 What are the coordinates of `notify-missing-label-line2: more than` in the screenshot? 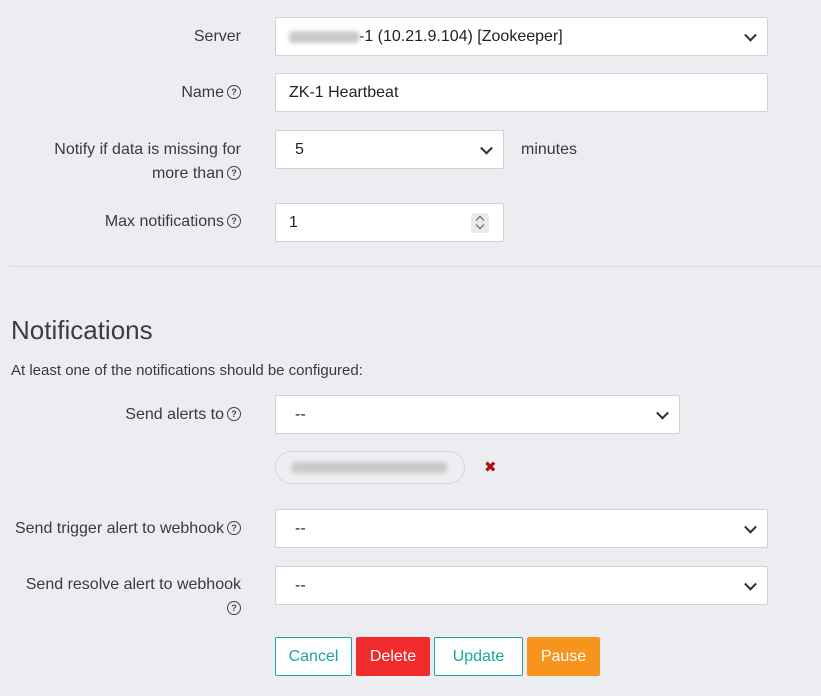 It's located at (187, 173).